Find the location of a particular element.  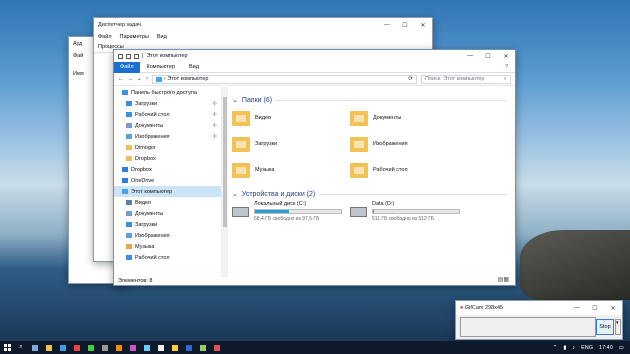

documents-icon is located at coordinates (129, 213).